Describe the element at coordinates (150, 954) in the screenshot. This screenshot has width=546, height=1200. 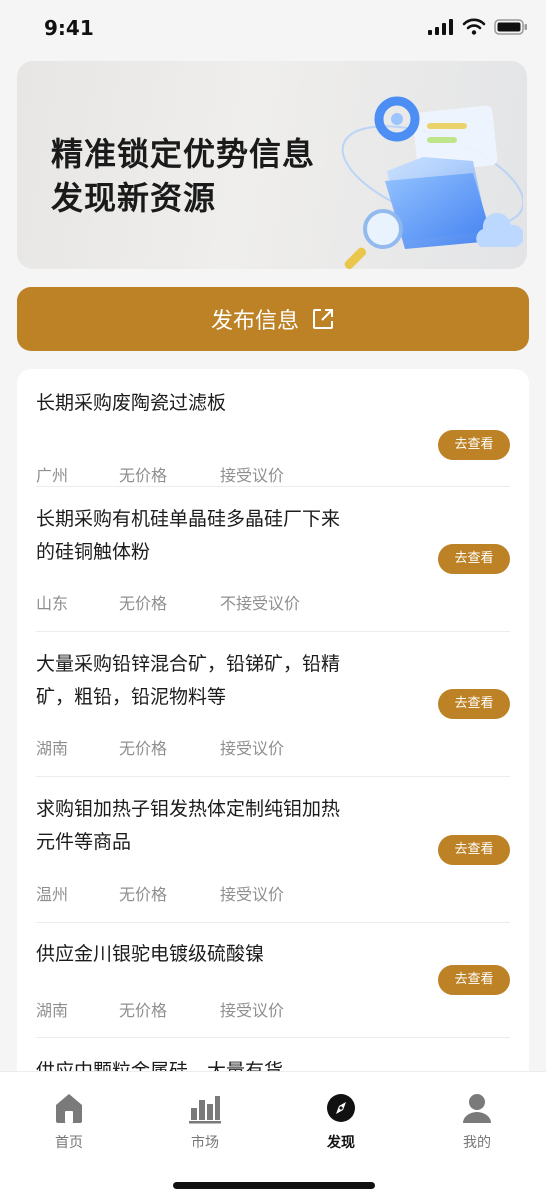
I see `listing-title: 供应金川银驼电镀级硫酸镍` at that location.